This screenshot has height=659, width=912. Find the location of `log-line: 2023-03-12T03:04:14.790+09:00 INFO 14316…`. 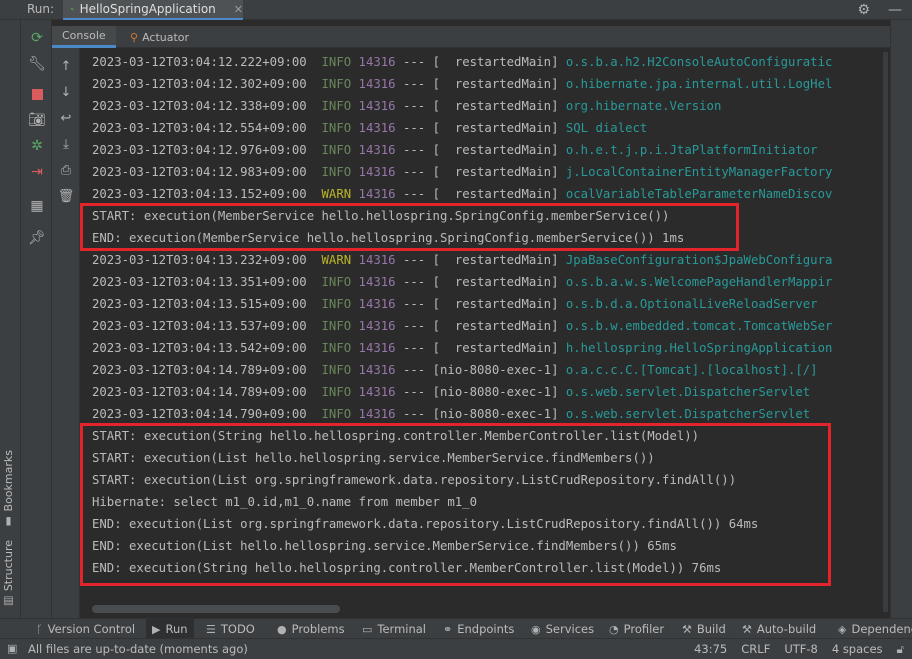

log-line: 2023-03-12T03:04:14.790+09:00 INFO 14316… is located at coordinates (451, 414).